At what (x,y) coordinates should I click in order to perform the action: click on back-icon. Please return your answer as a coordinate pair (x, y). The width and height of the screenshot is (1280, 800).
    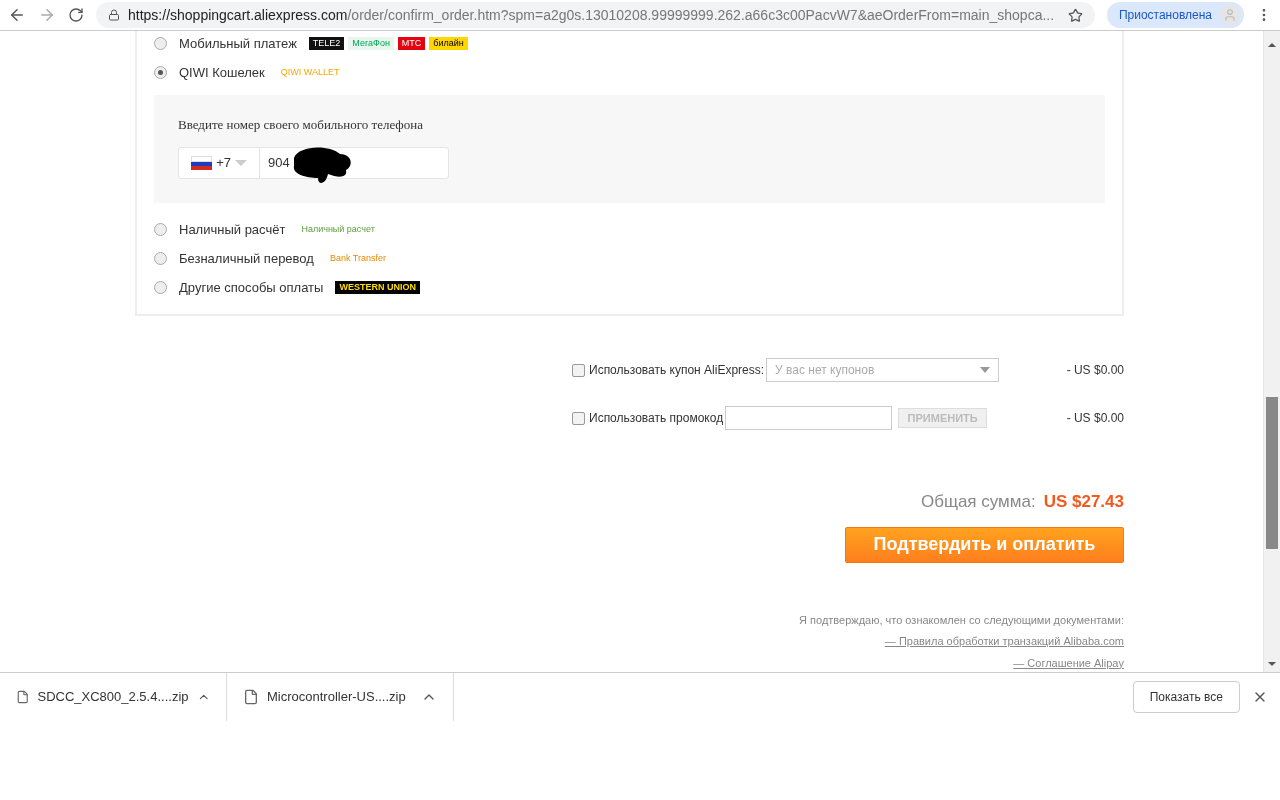
    Looking at the image, I should click on (17, 15).